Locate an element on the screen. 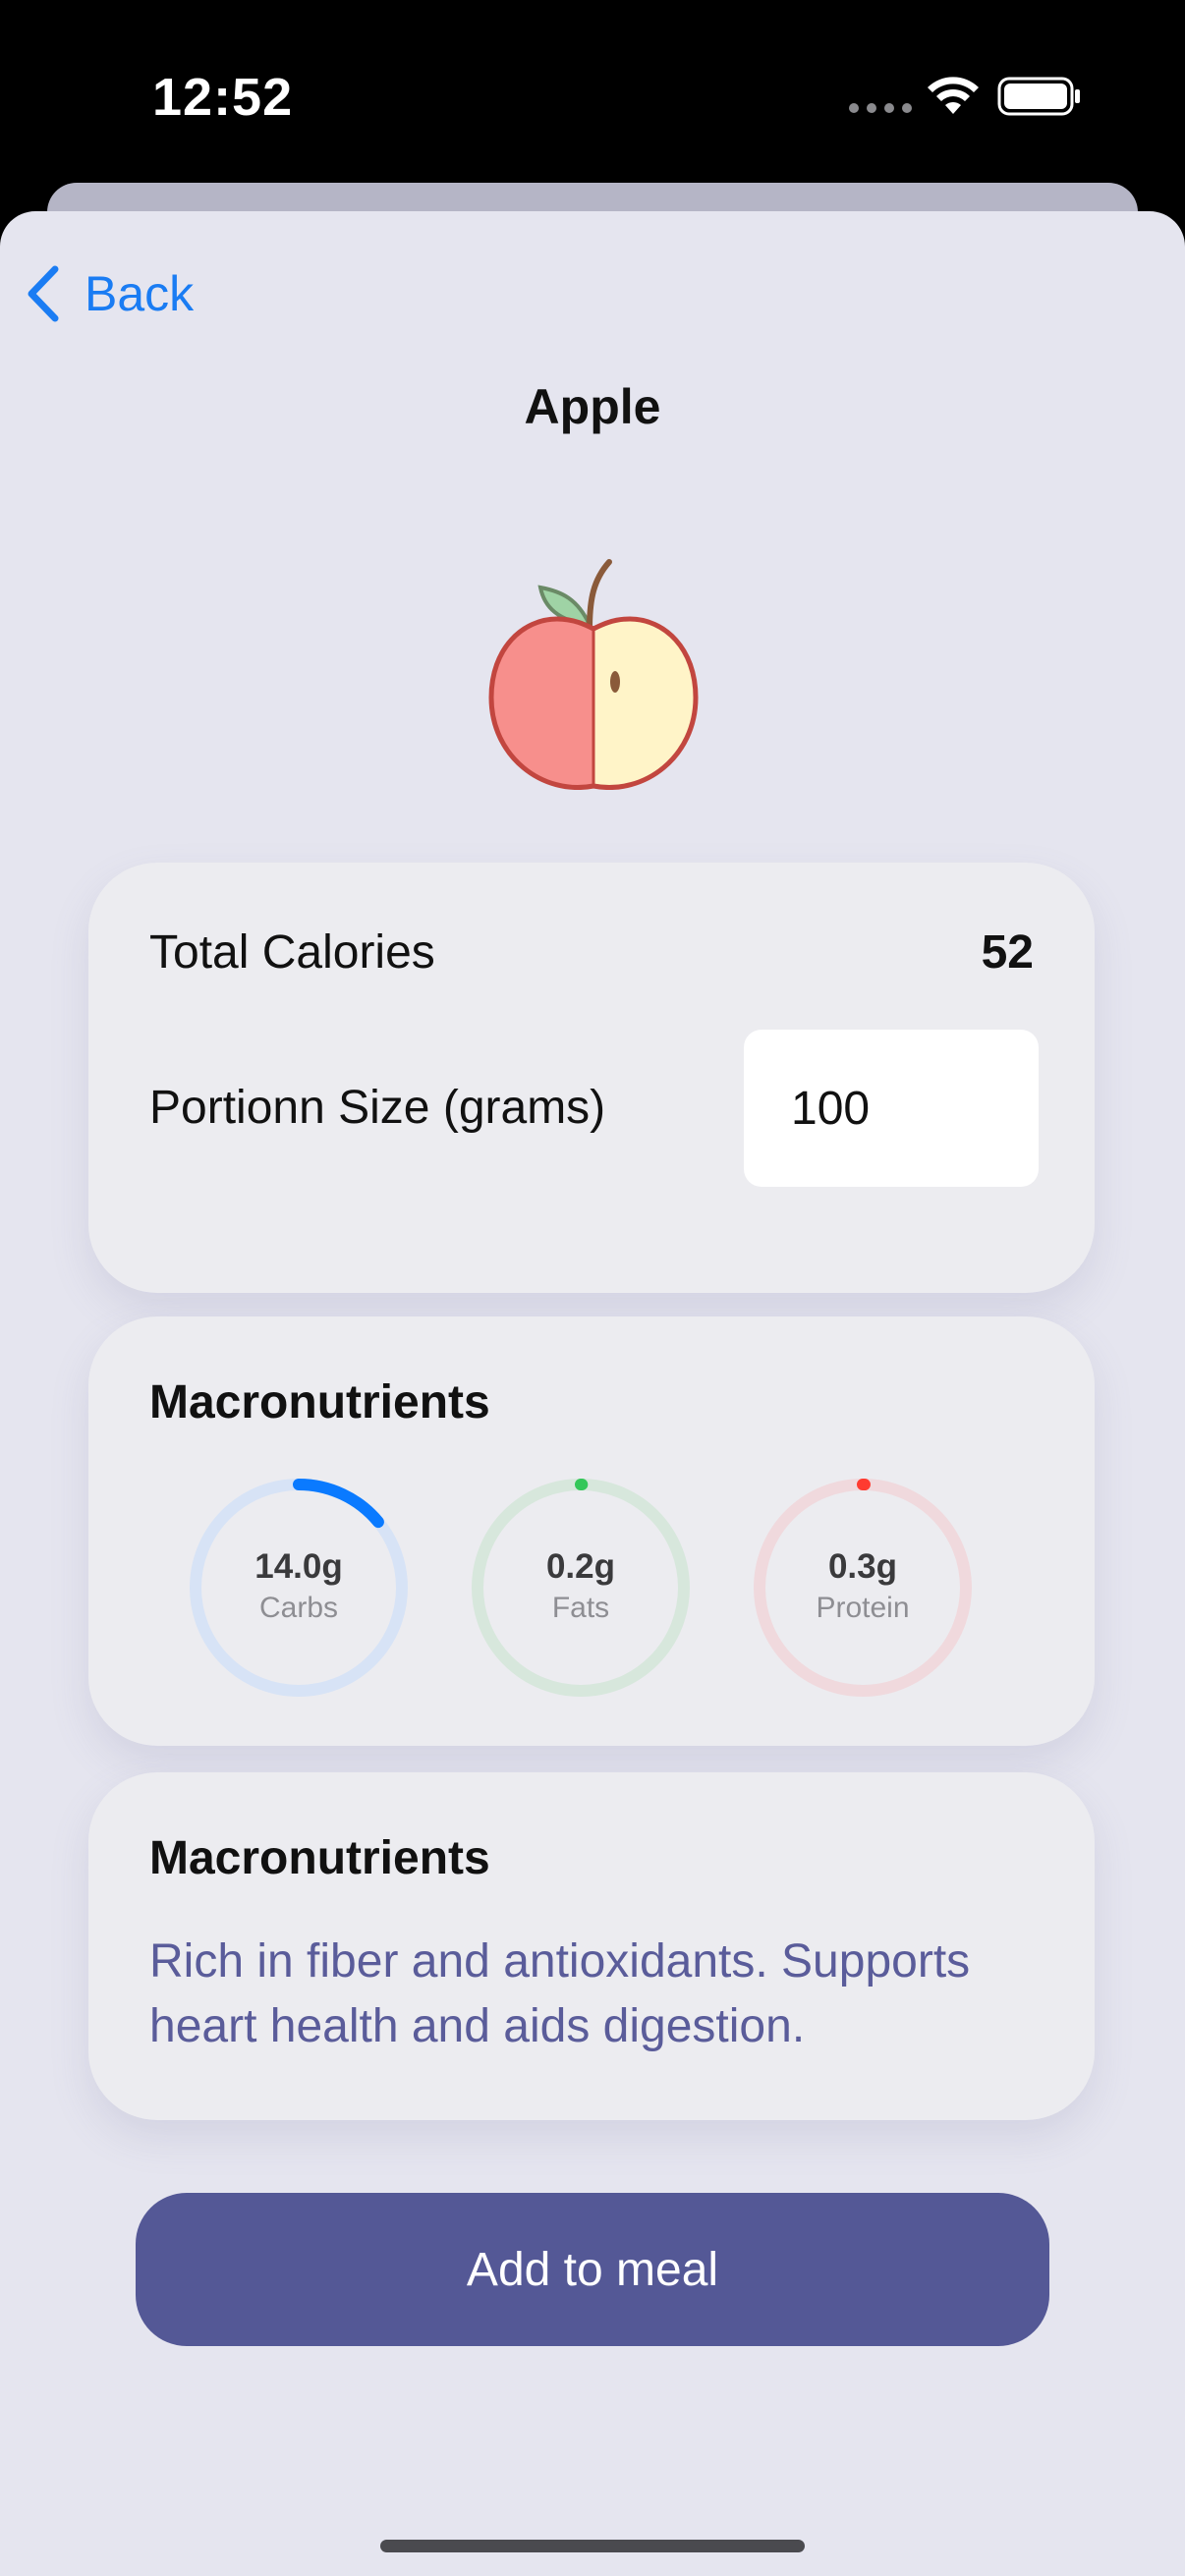 This screenshot has width=1185, height=2576. back-button: Back is located at coordinates (109, 293).